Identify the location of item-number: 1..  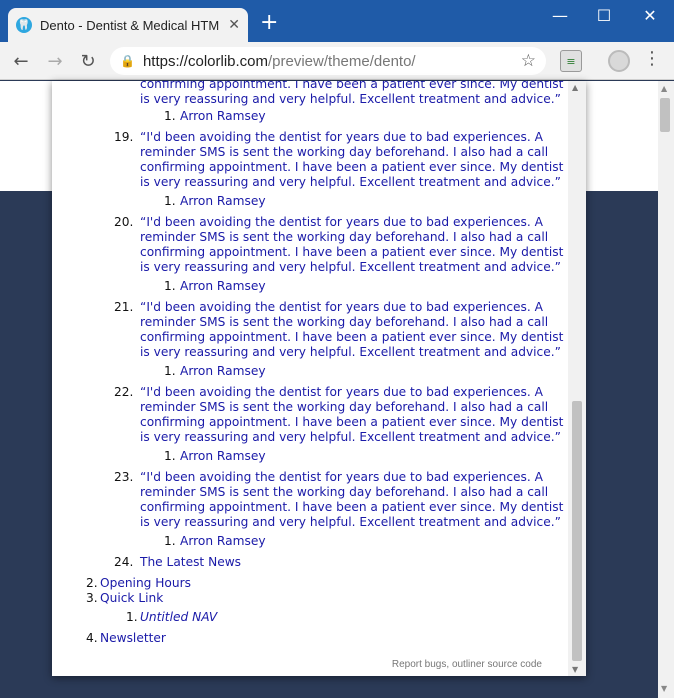
(132, 617).